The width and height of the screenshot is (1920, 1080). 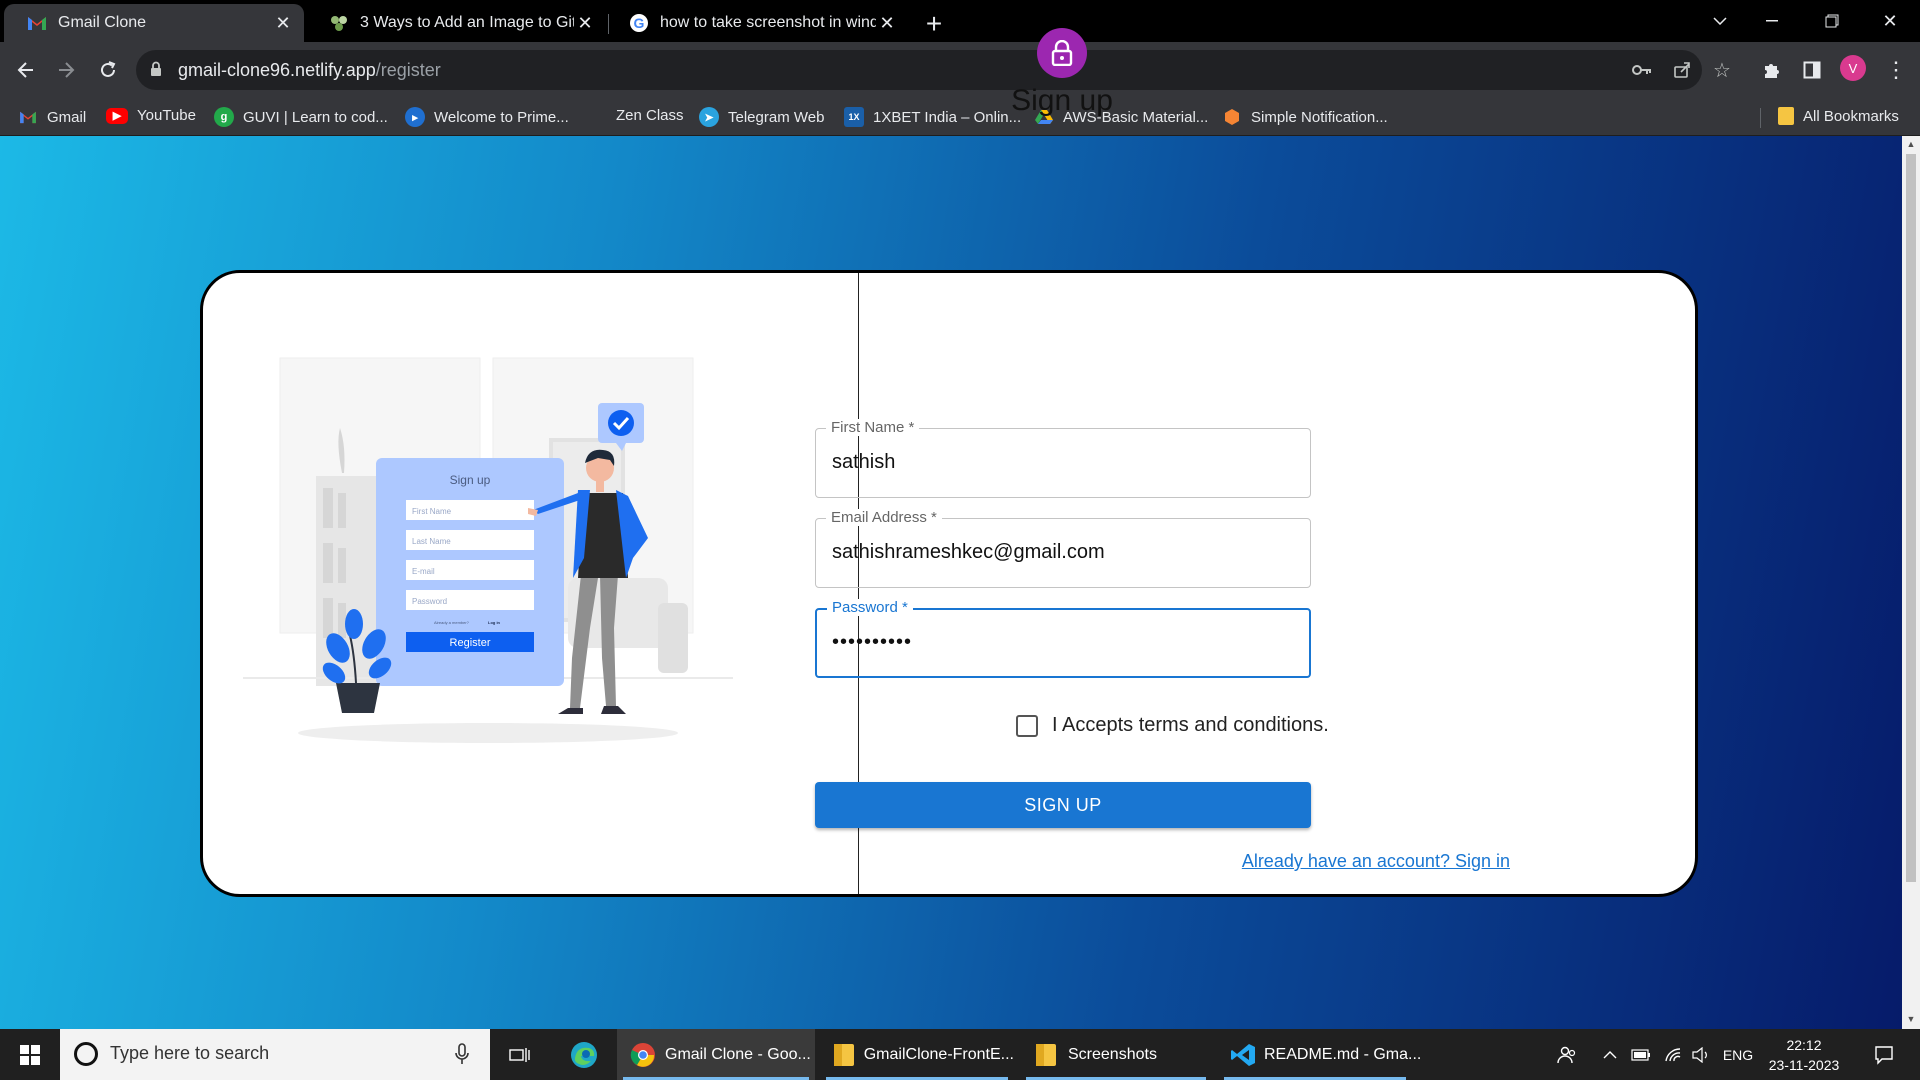 What do you see at coordinates (1243, 1055) in the screenshot?
I see `vscode-icon` at bounding box center [1243, 1055].